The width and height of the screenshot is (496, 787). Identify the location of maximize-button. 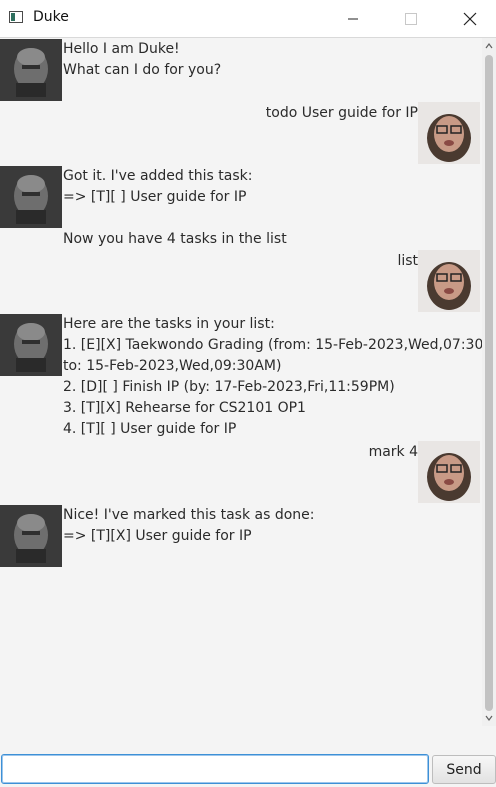
(411, 18).